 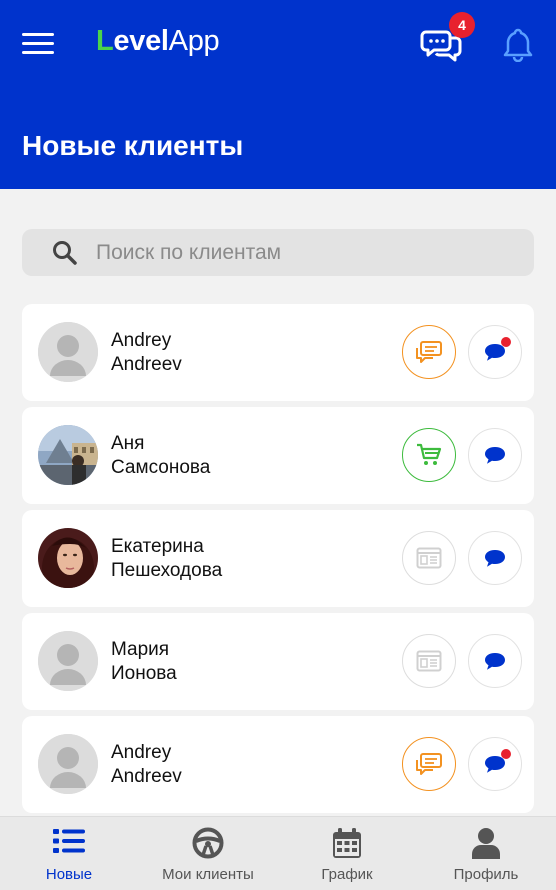 I want to click on steering-wheel-icon, so click(x=208, y=843).